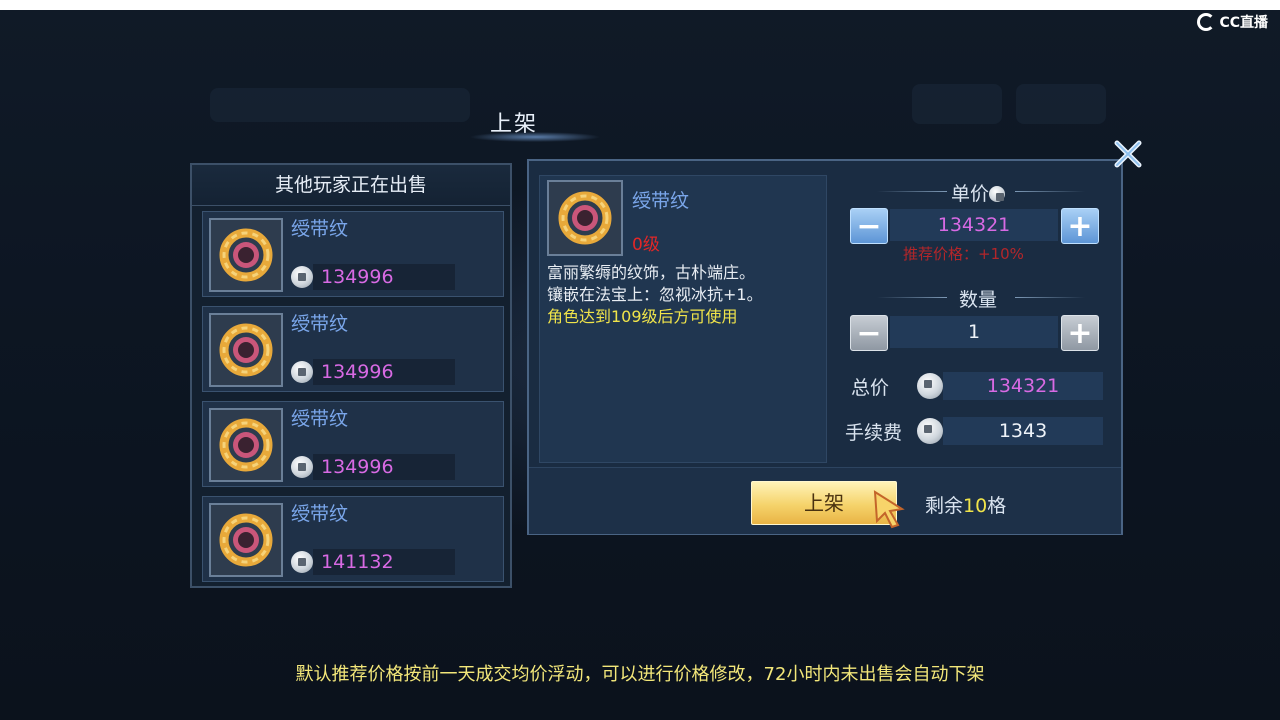 The width and height of the screenshot is (1280, 720). I want to click on cc-live-logo: CC直播, so click(1232, 22).